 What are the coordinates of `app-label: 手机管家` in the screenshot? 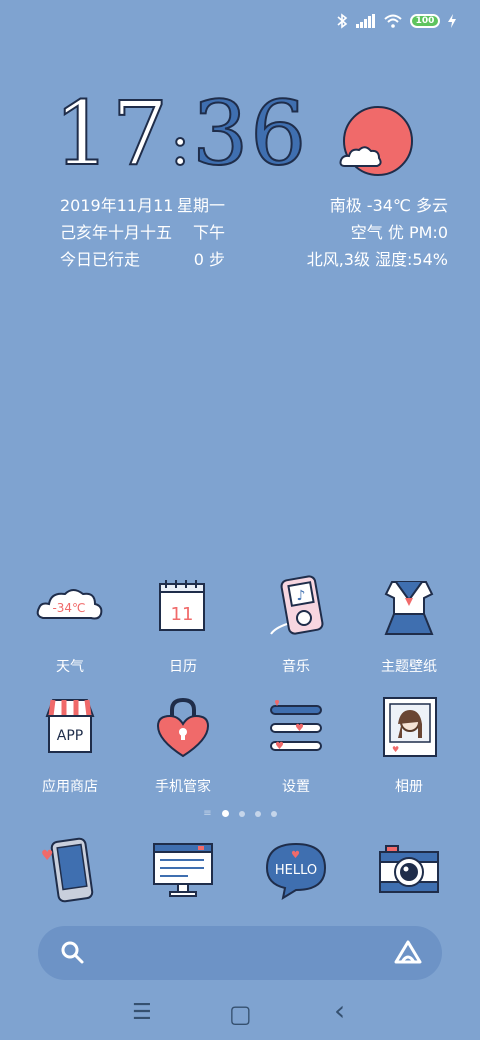 It's located at (183, 787).